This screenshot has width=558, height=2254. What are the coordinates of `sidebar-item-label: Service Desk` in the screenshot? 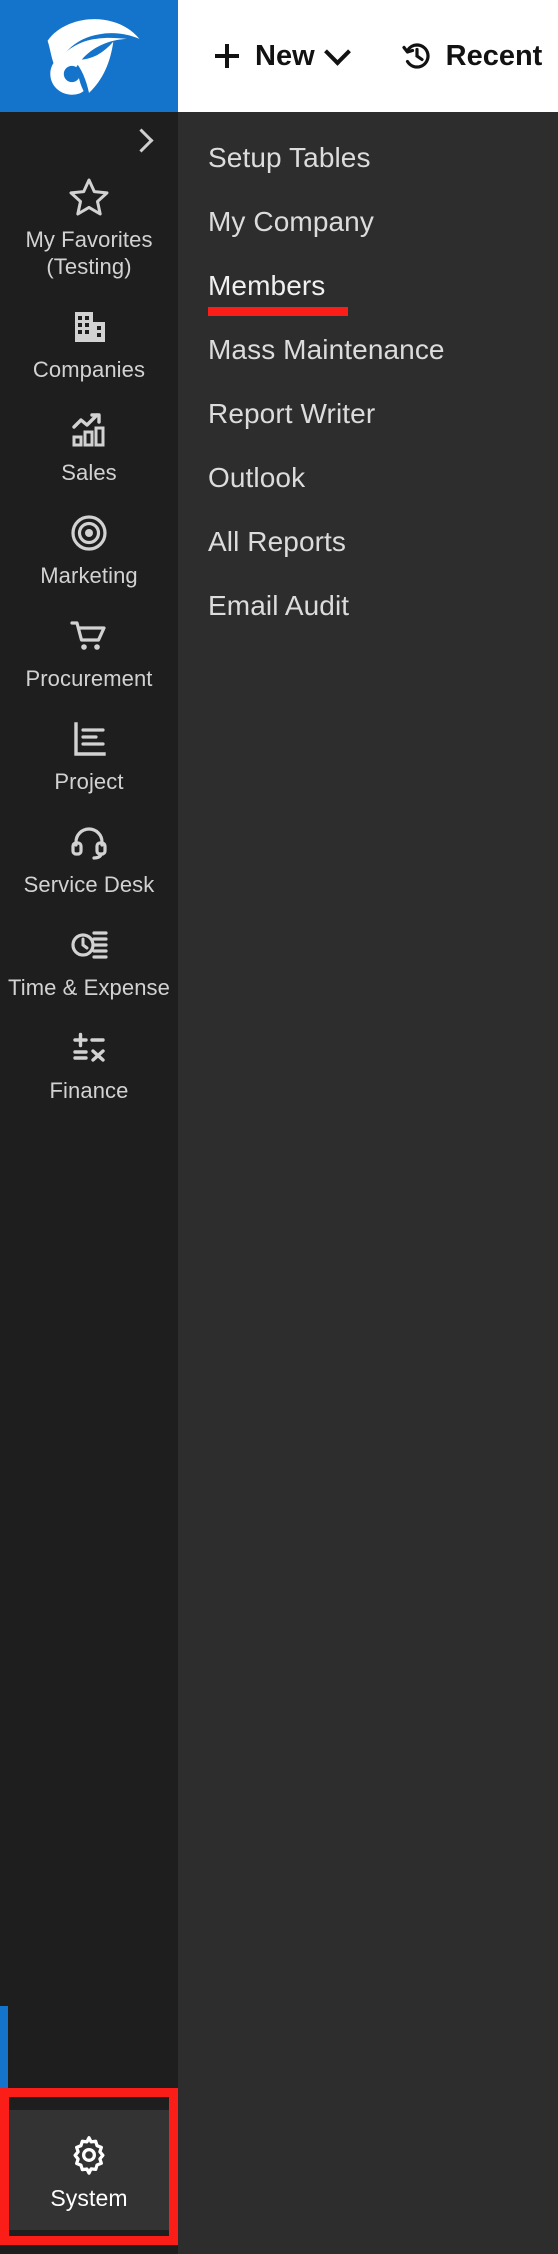 It's located at (89, 884).